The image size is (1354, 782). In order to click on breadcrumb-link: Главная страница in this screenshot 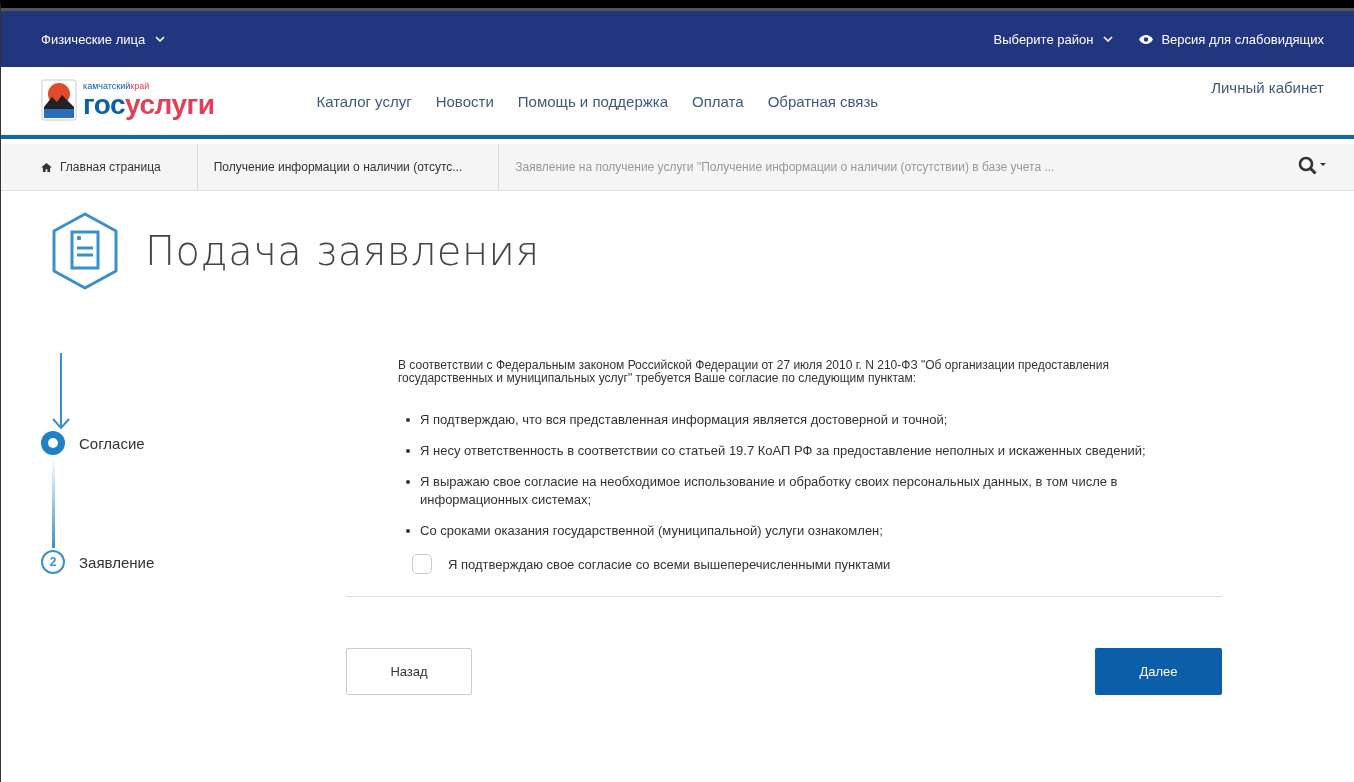, I will do `click(119, 167)`.